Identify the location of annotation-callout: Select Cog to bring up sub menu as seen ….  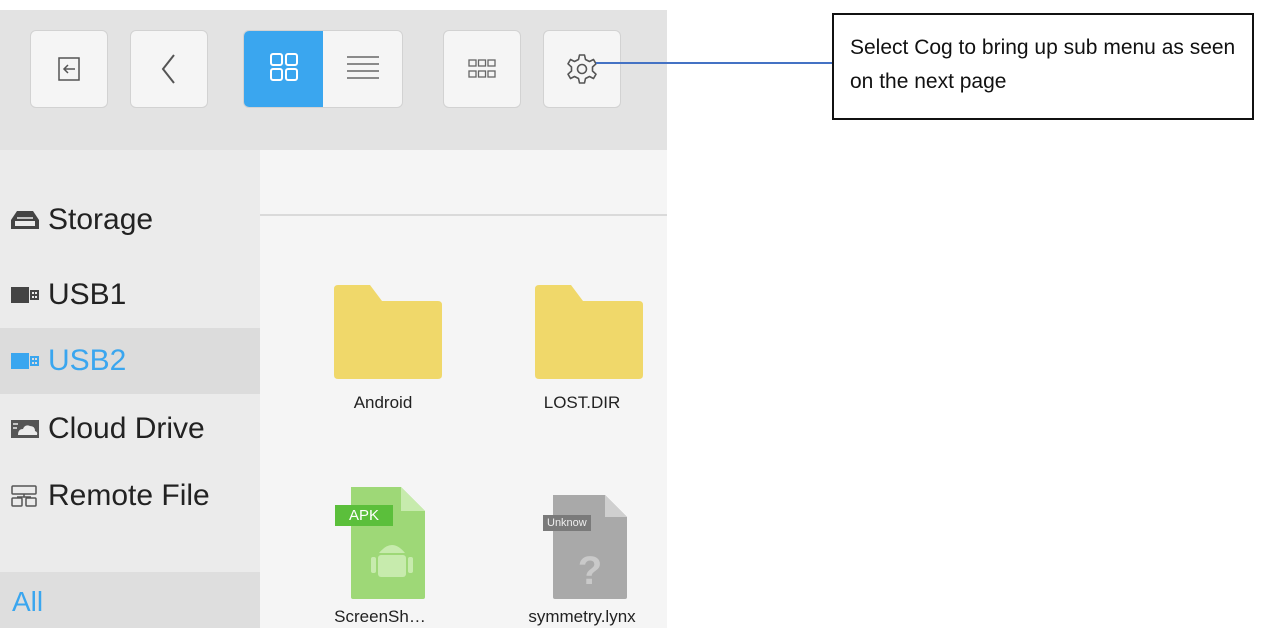
(1043, 66).